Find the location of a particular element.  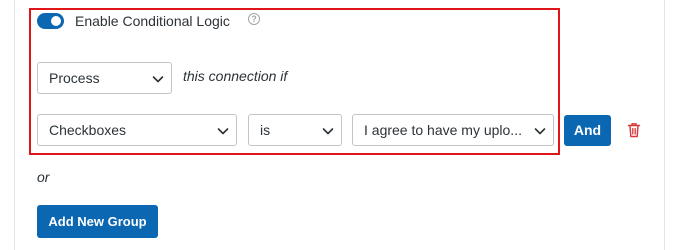

help-circle-icon: ? is located at coordinates (254, 19).